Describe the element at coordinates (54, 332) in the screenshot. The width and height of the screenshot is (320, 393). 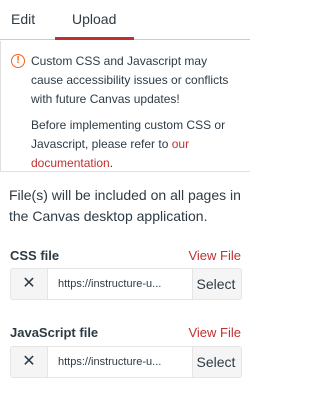
I see `javascript-file-label: JavaScript file` at that location.